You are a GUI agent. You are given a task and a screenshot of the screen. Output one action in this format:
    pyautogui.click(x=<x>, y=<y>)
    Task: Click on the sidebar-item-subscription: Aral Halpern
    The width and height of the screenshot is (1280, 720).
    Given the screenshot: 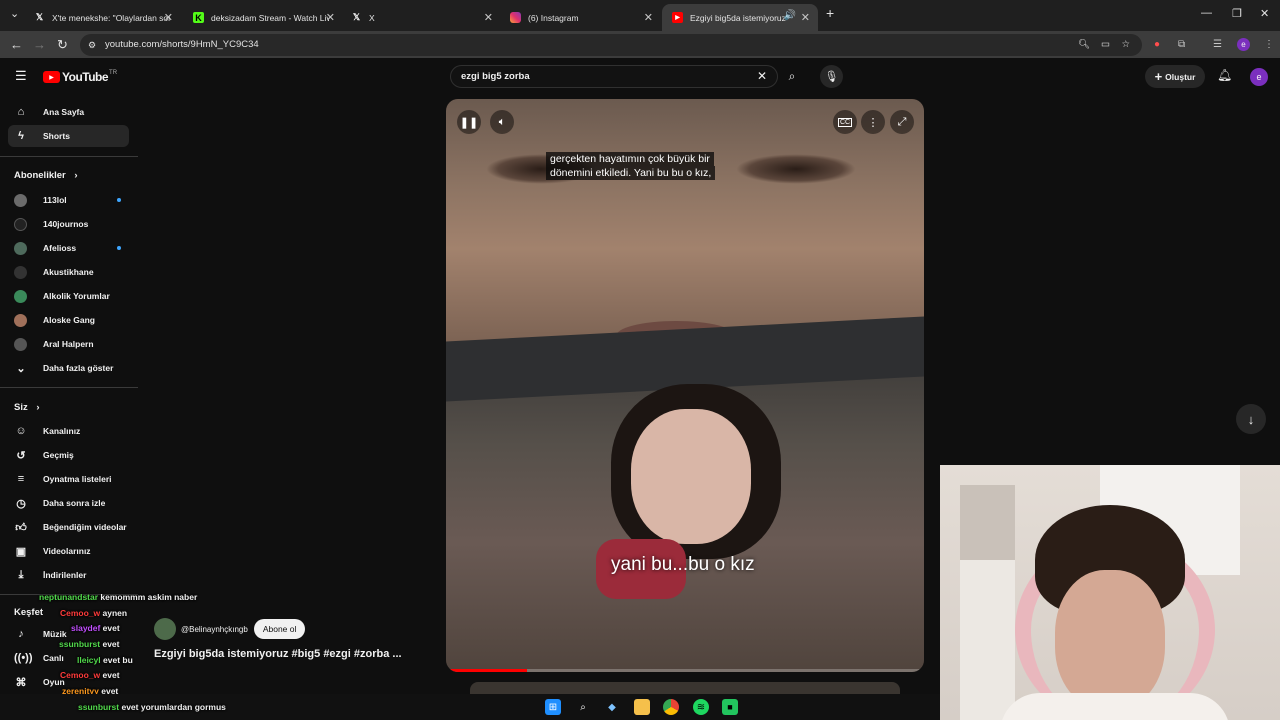 What is the action you would take?
    pyautogui.click(x=68, y=344)
    